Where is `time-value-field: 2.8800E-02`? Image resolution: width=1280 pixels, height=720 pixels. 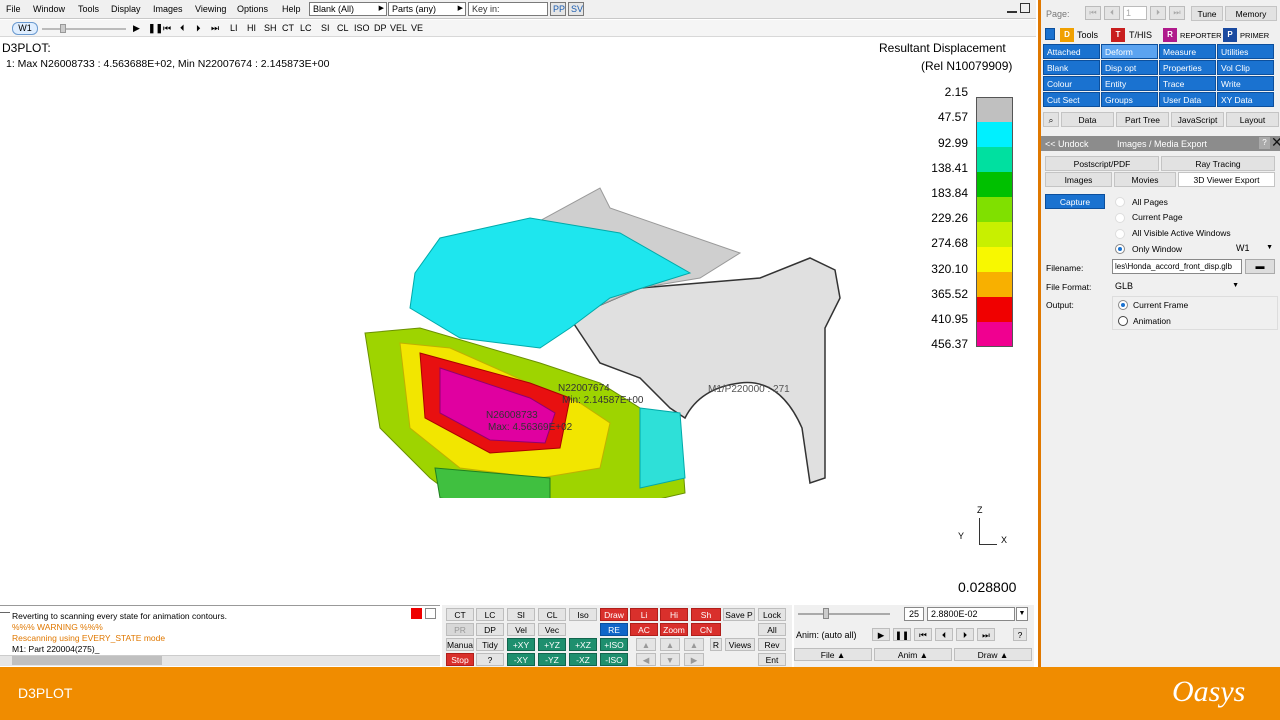 time-value-field: 2.8800E-02 is located at coordinates (971, 614).